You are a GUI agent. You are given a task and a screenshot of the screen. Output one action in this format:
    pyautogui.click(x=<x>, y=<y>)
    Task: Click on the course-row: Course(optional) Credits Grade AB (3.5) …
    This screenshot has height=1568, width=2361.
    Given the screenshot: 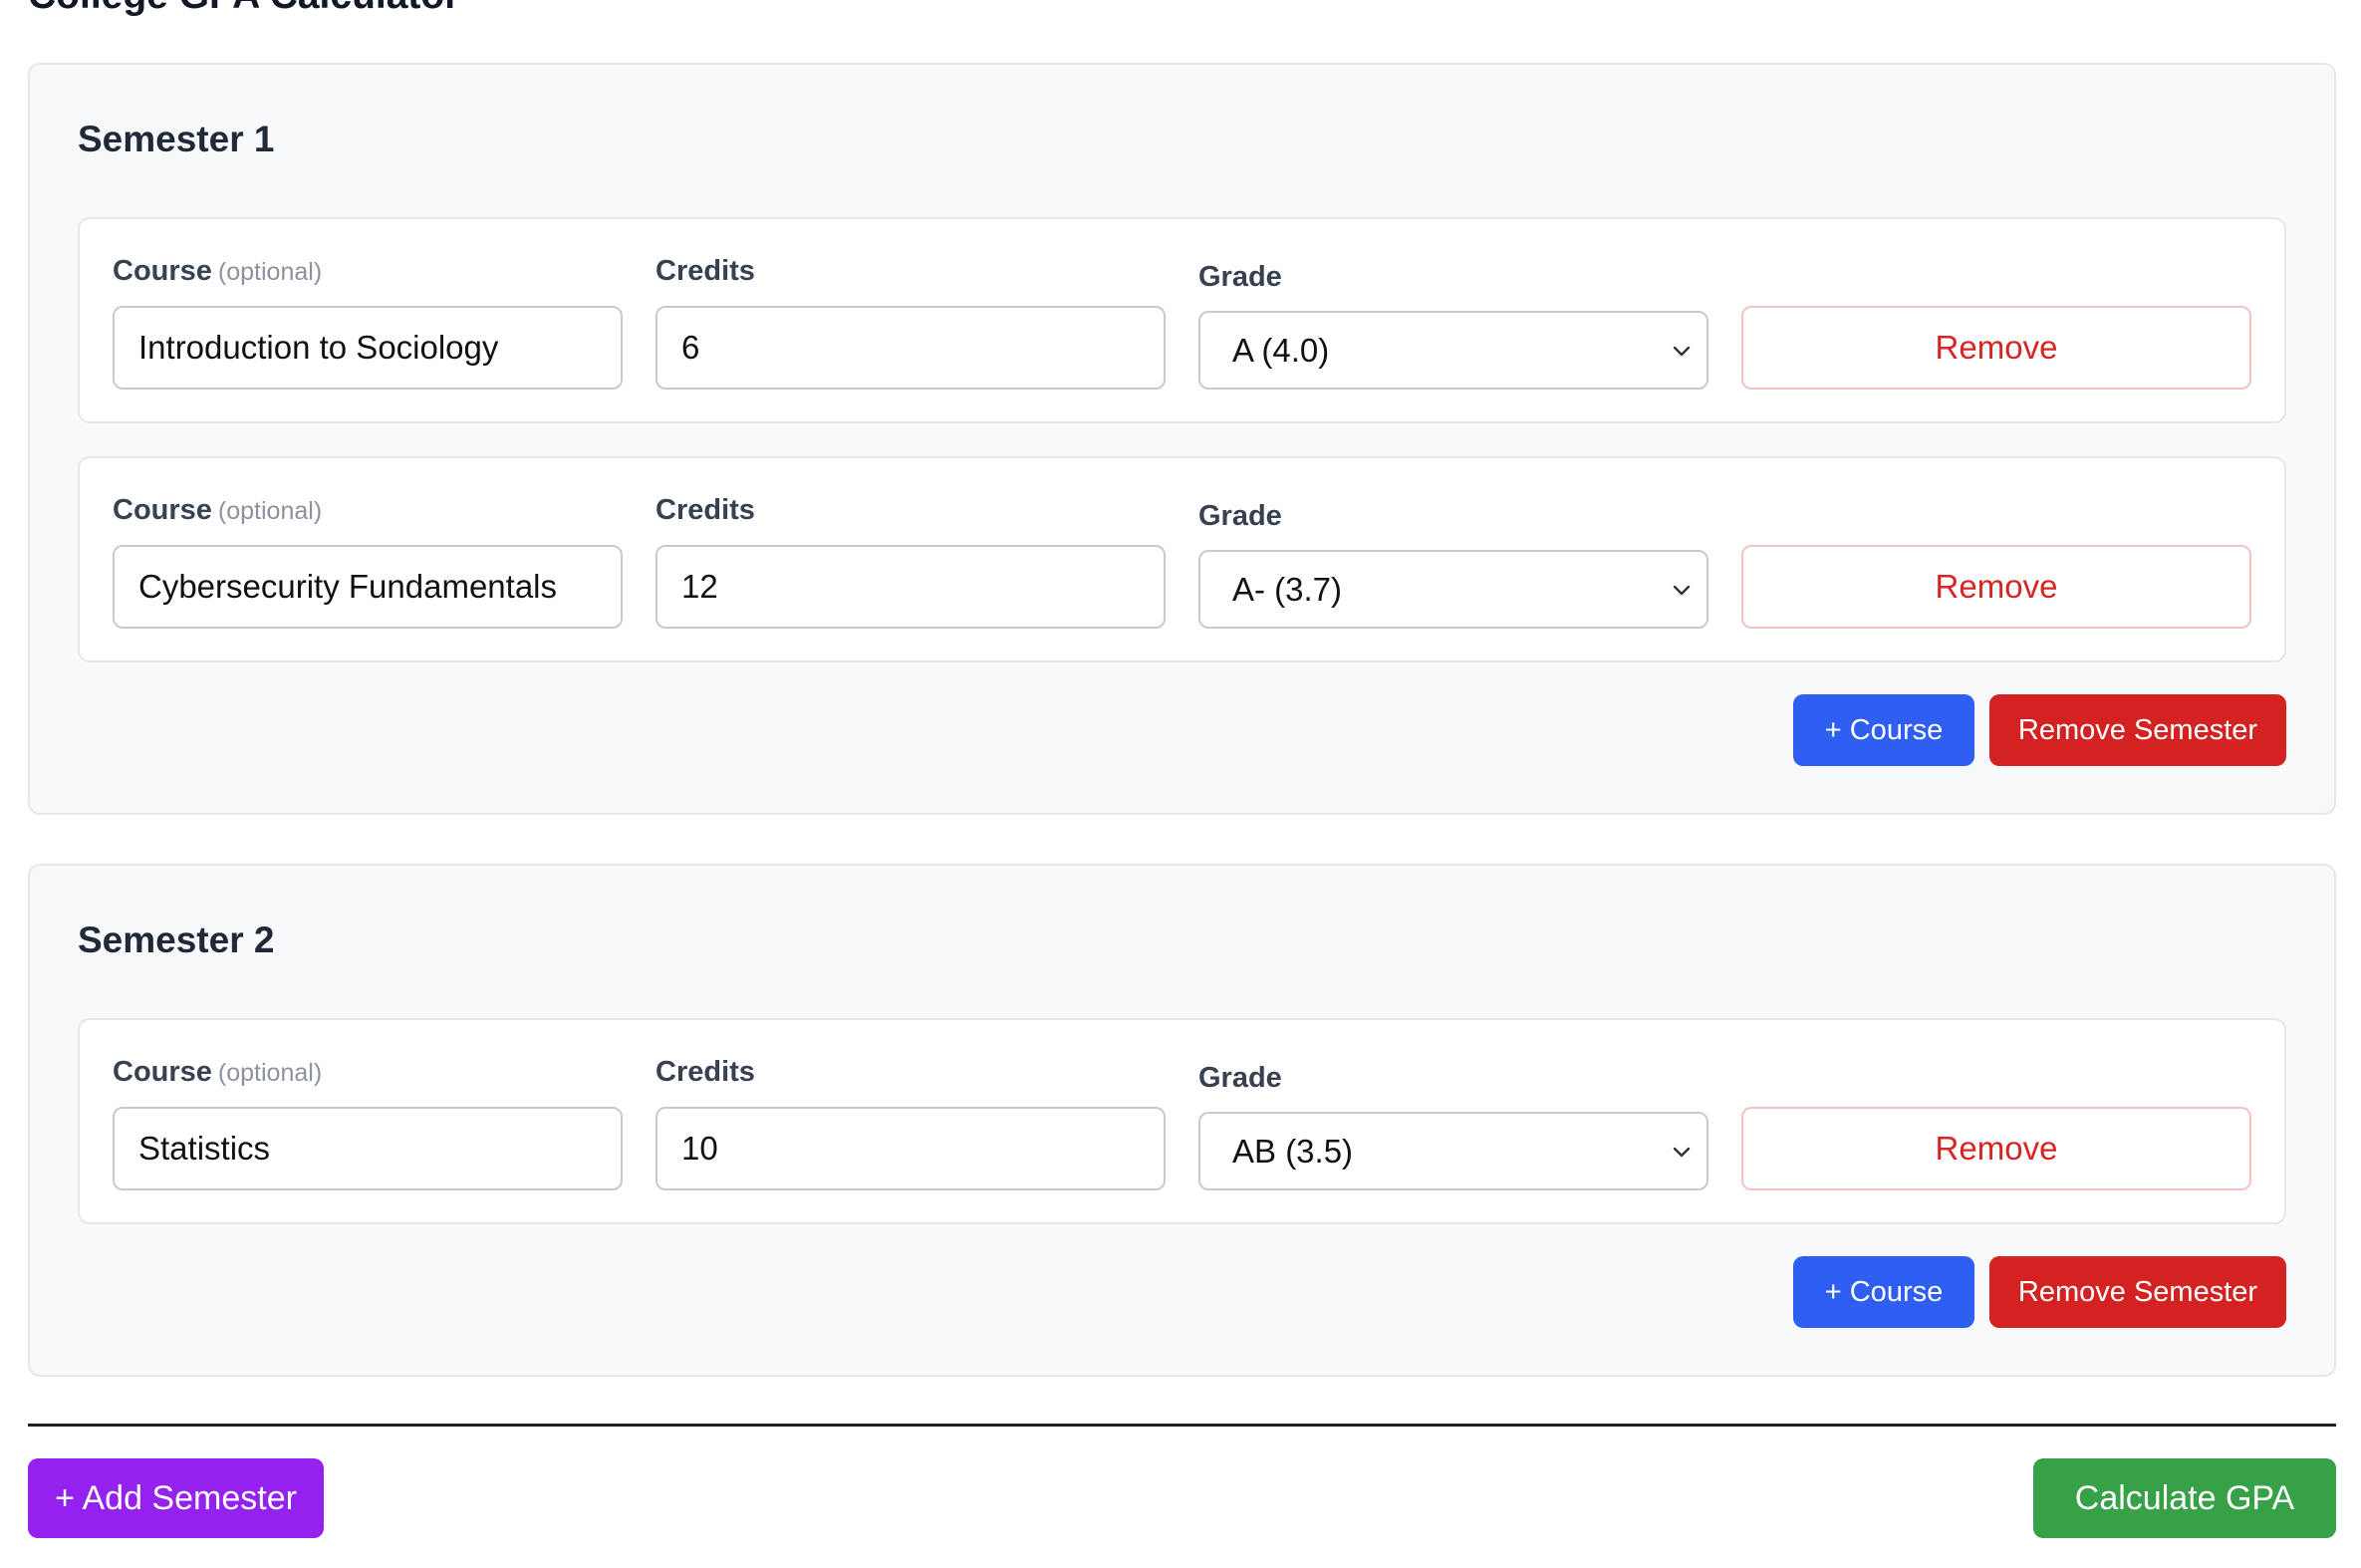 What is the action you would take?
    pyautogui.click(x=1182, y=1121)
    